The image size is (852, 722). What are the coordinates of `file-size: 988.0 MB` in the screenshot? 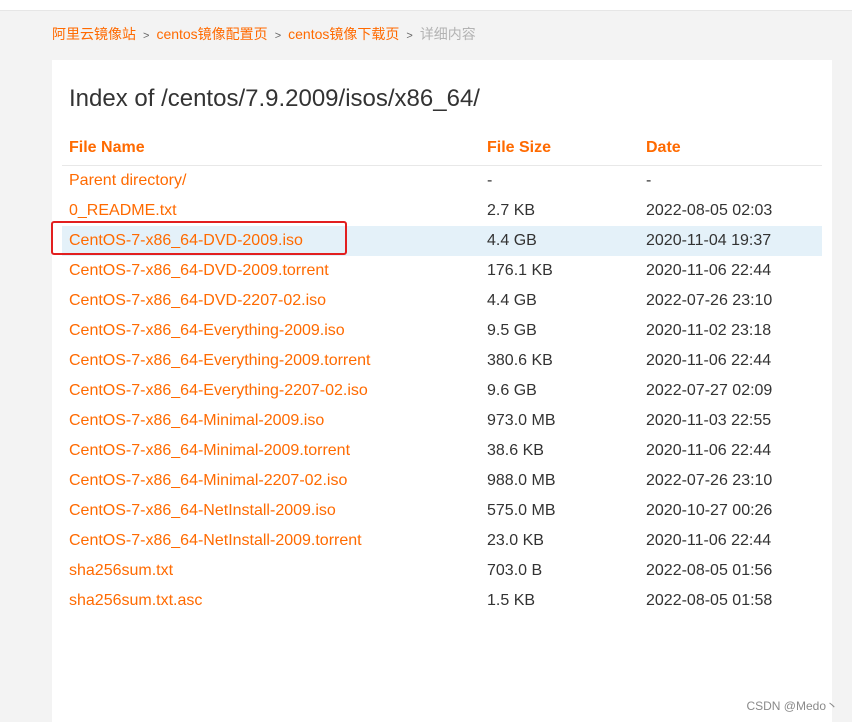 It's located at (521, 480).